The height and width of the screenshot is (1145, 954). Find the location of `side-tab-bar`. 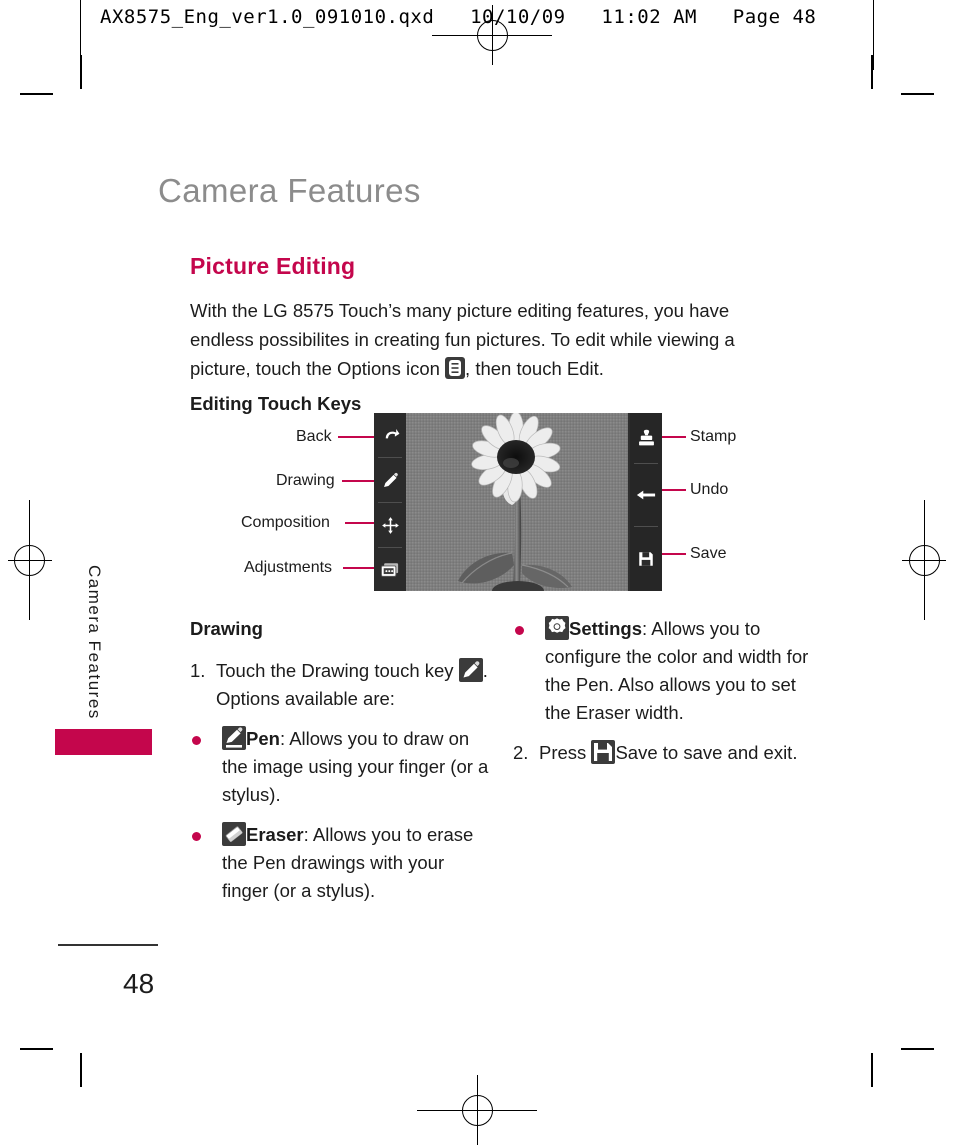

side-tab-bar is located at coordinates (103, 742).